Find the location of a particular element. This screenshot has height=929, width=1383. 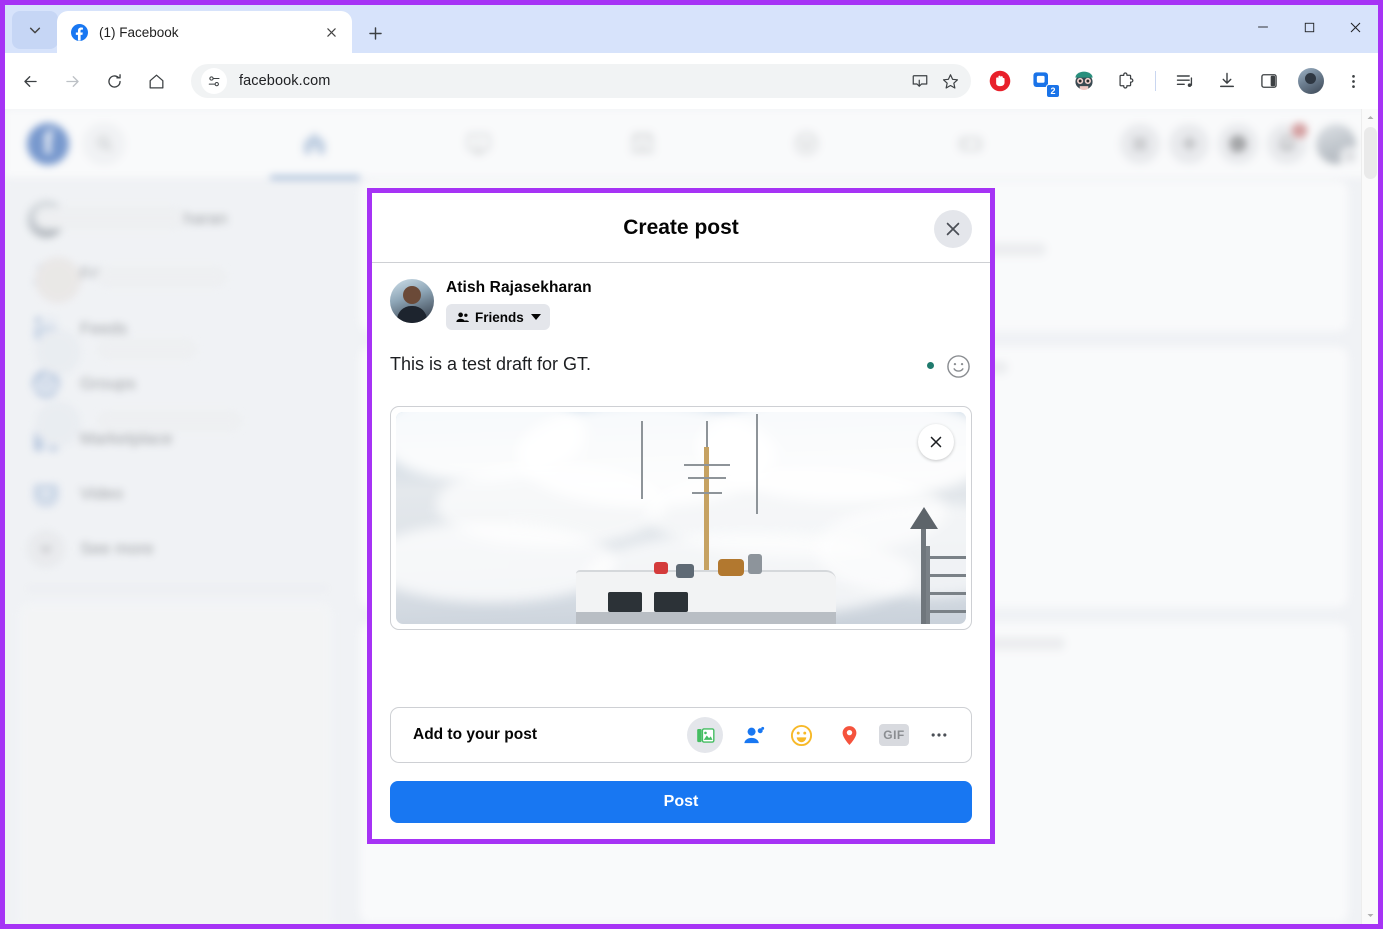

composer-status-dot is located at coordinates (930, 365).